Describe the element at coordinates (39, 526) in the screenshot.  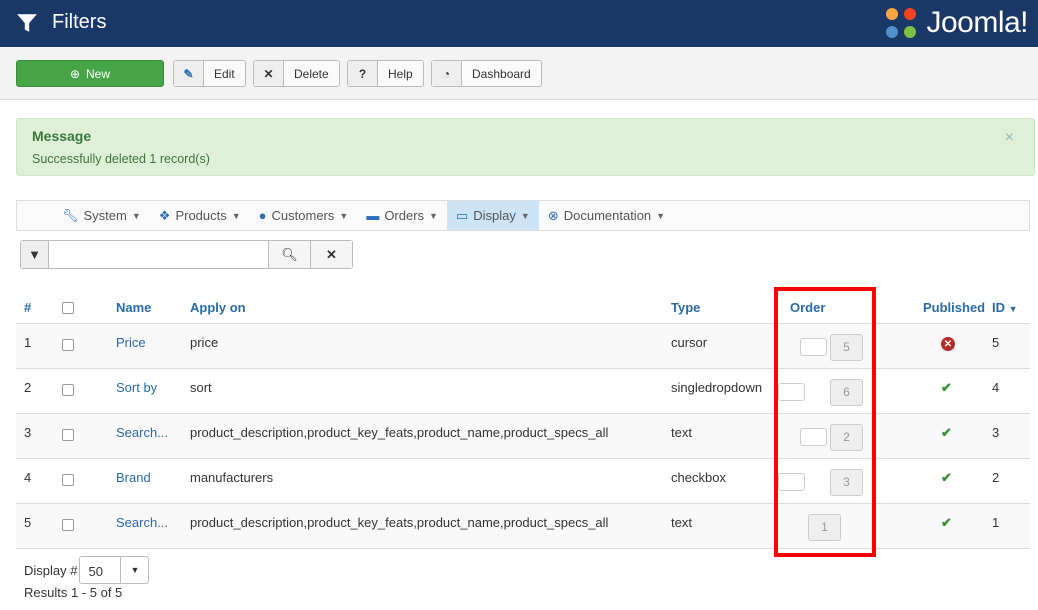
I see `row-num: 5` at that location.